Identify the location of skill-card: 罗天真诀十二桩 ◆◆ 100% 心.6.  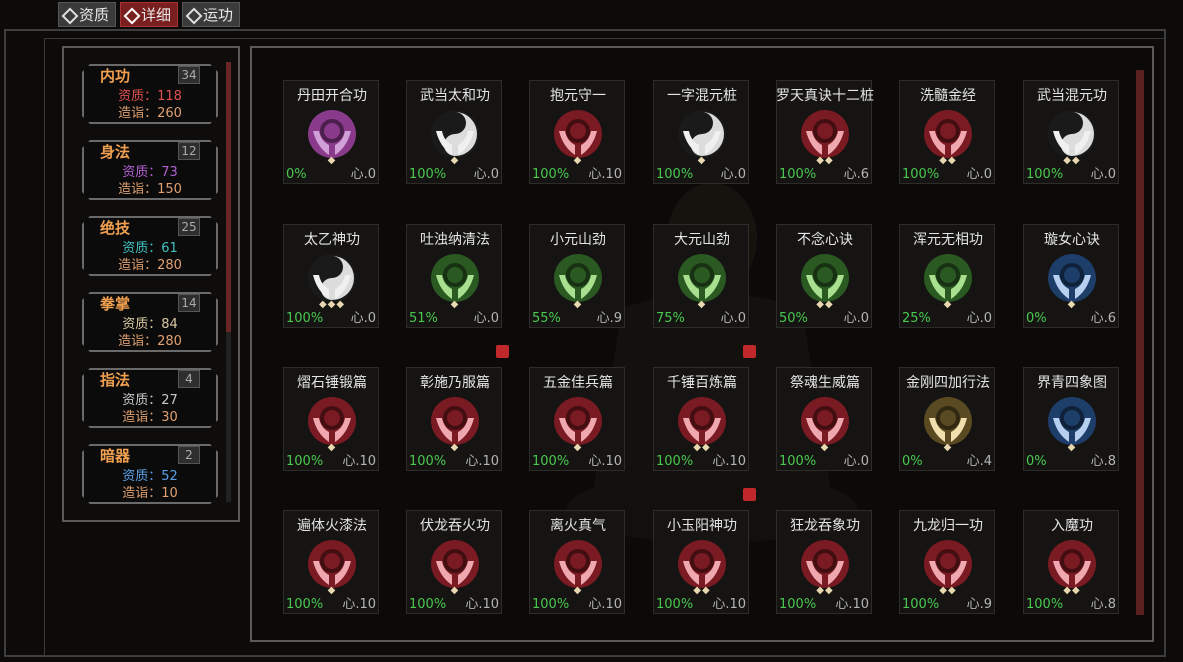
(825, 132).